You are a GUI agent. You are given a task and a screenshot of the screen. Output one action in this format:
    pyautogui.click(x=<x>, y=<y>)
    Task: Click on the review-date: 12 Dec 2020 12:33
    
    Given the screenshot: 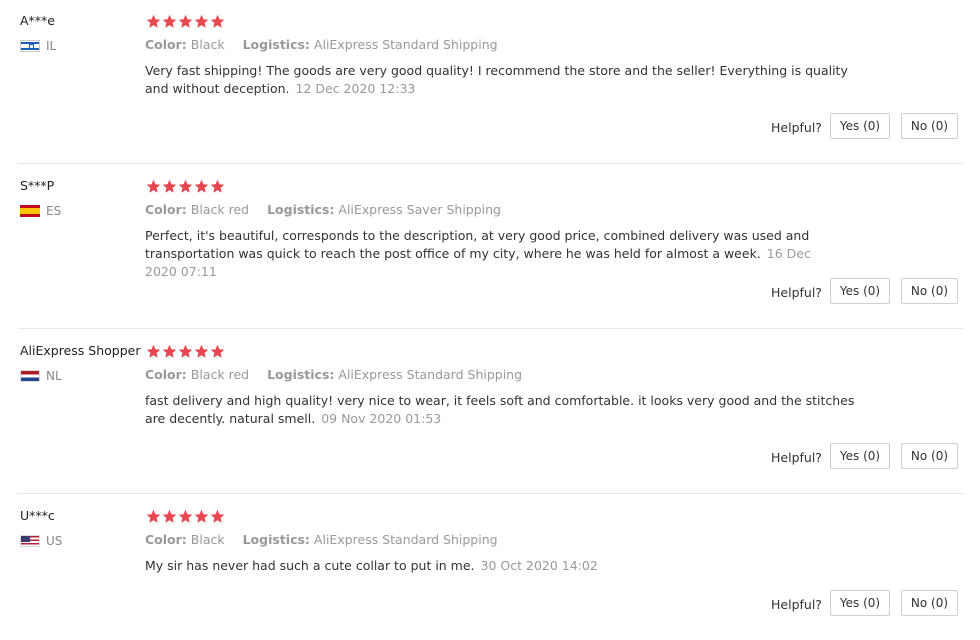 What is the action you would take?
    pyautogui.click(x=355, y=88)
    